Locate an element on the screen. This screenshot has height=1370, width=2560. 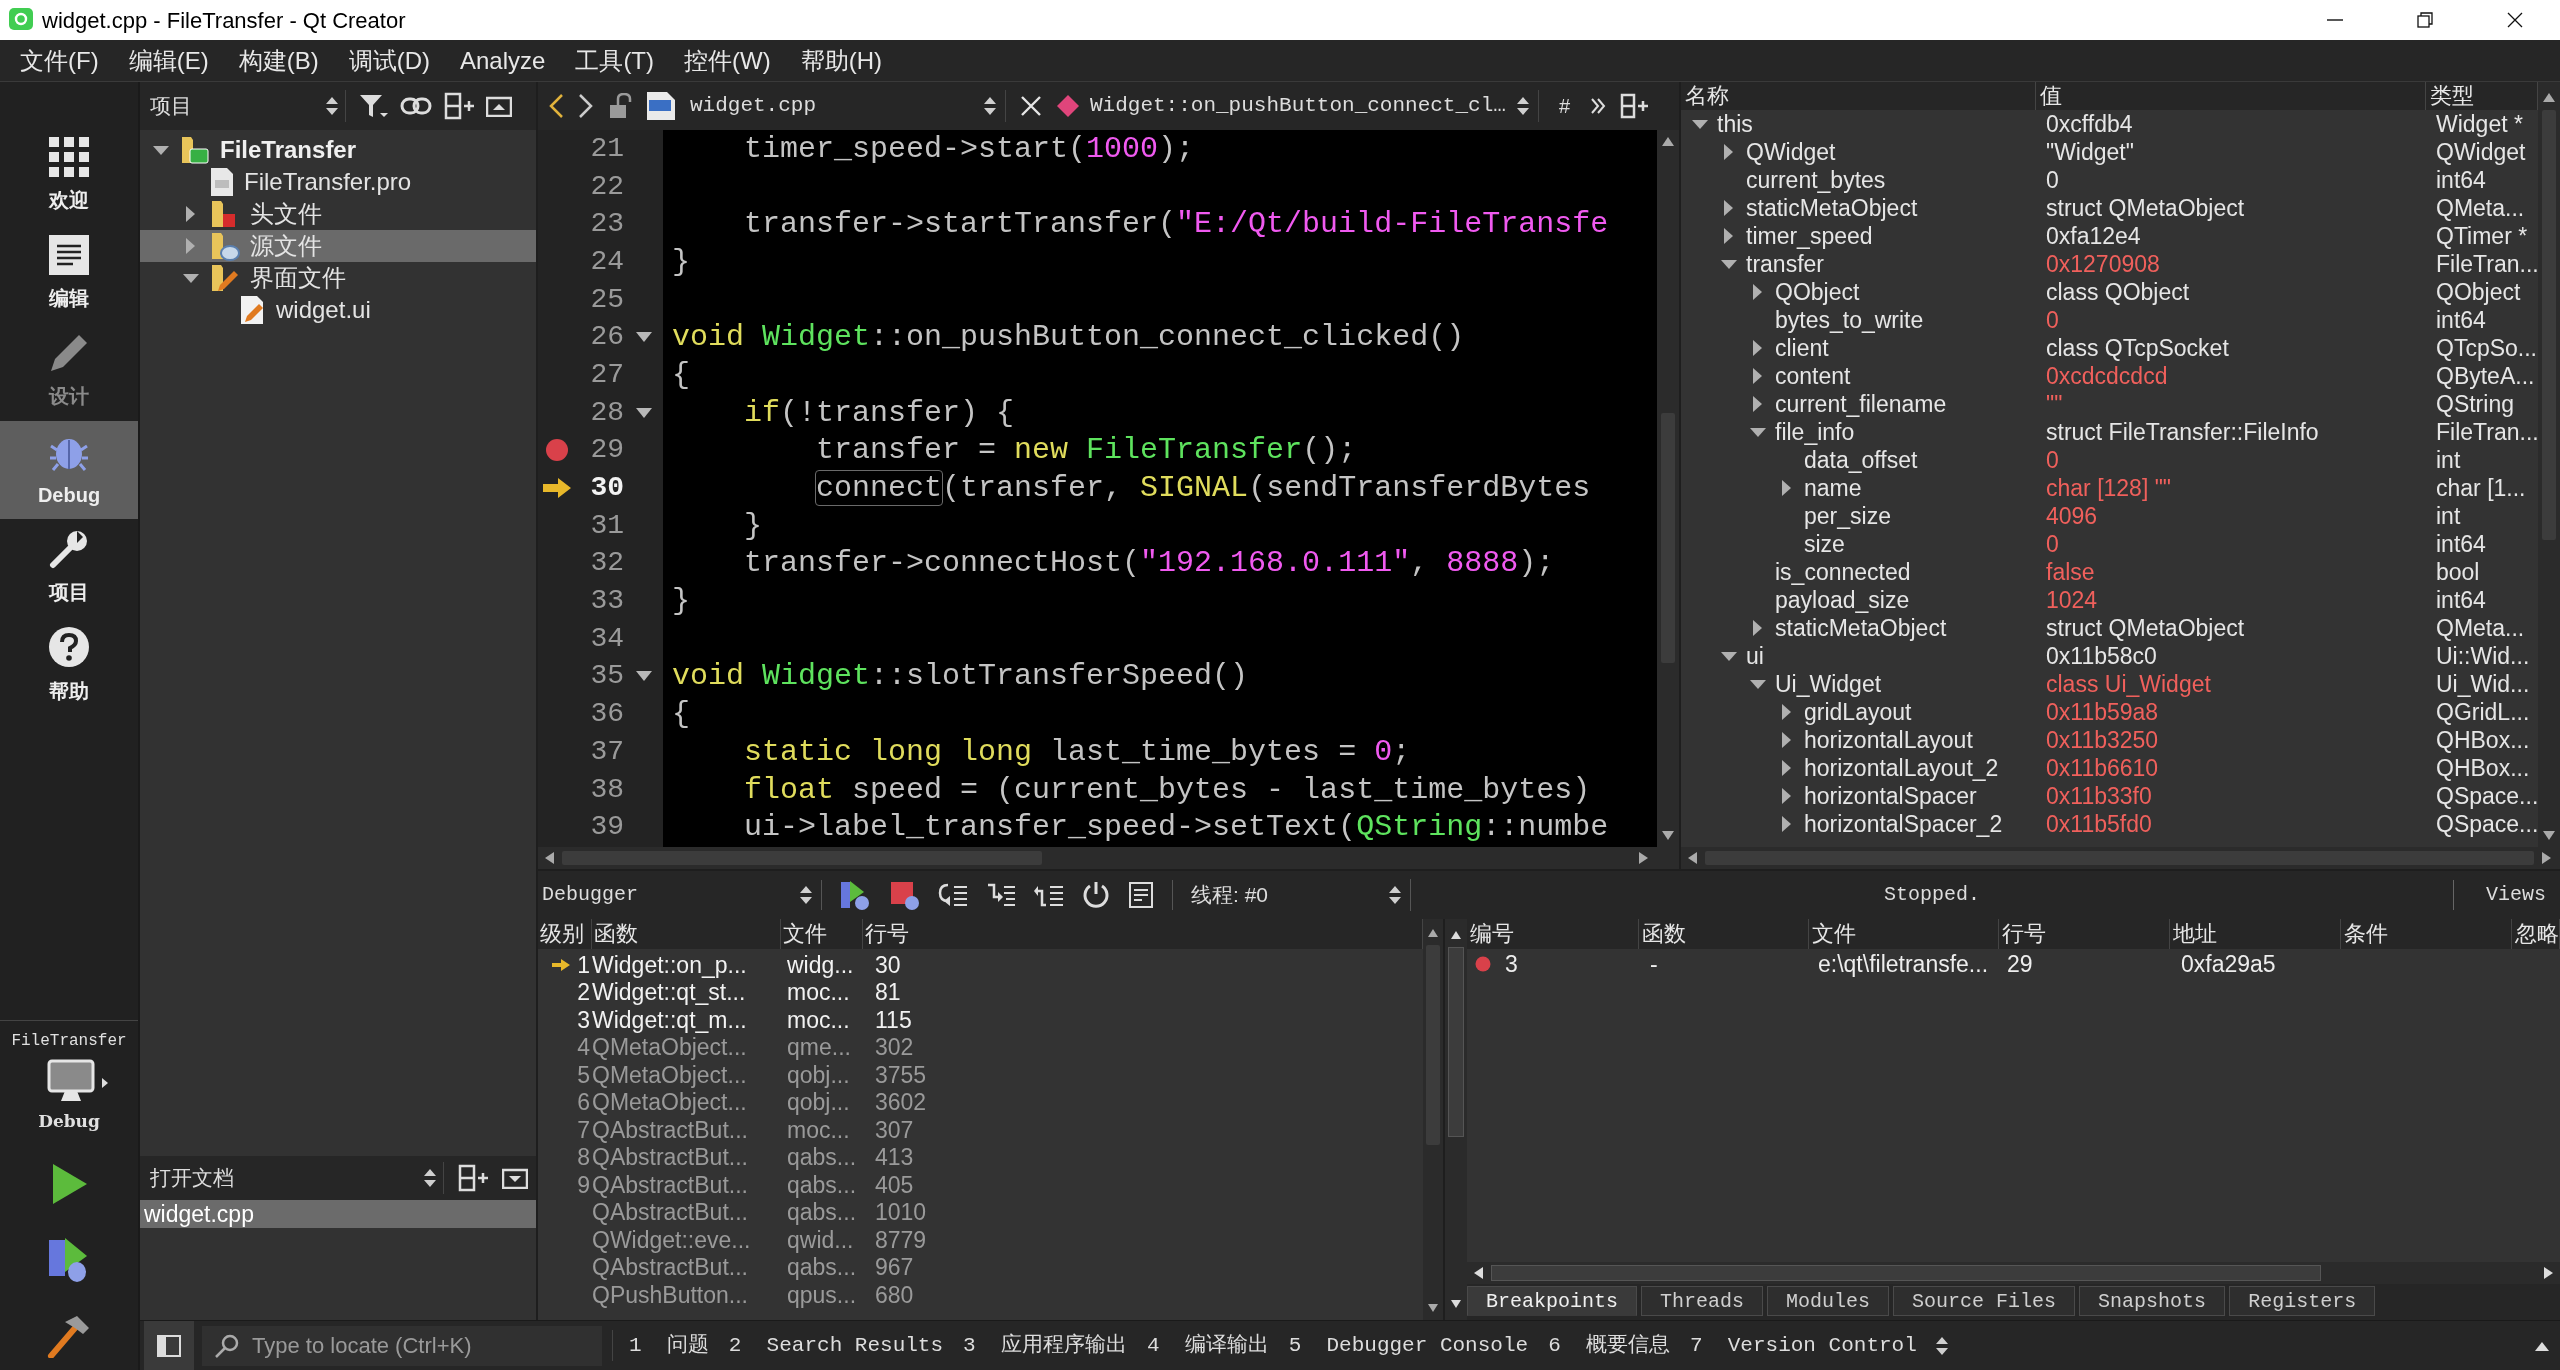
stack-frame-row: 1Widget::on_p... widg... 30 is located at coordinates (980, 965).